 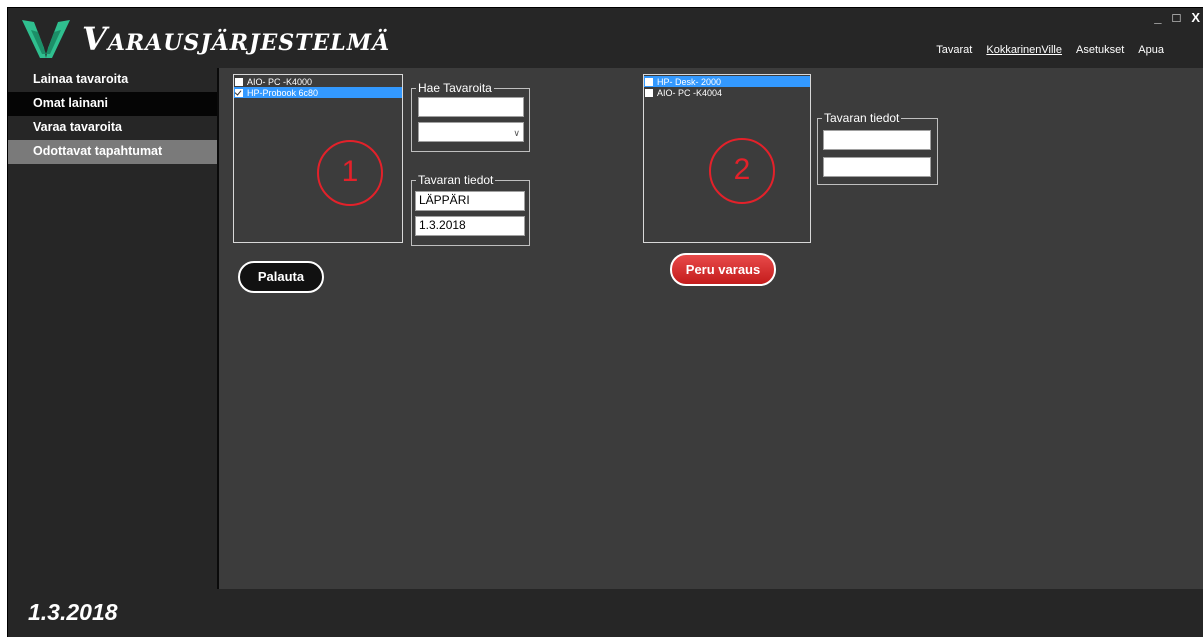 I want to click on maximize-button: □, so click(x=1176, y=17).